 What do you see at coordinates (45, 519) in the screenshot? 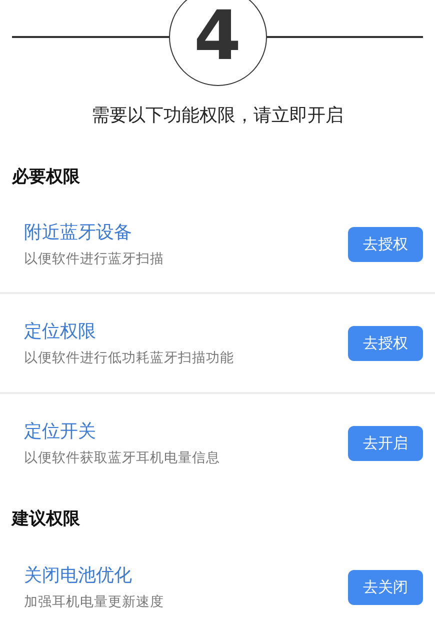
I see `section-title: 建议权限` at bounding box center [45, 519].